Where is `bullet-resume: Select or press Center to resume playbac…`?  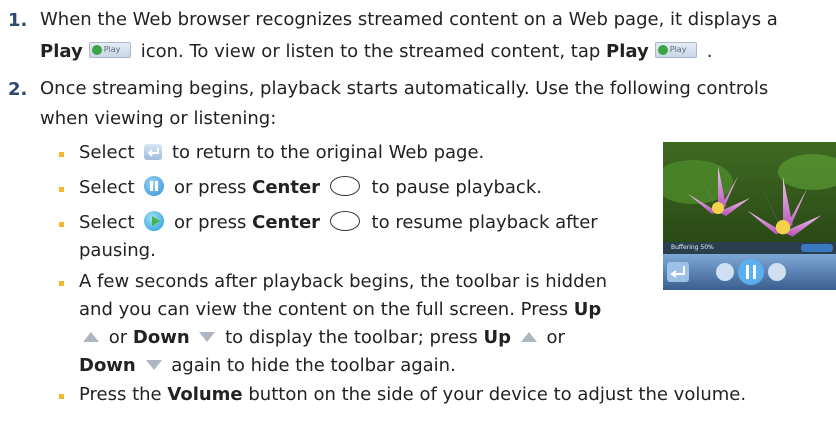 bullet-resume: Select or press Center to resume playbac… is located at coordinates (338, 222).